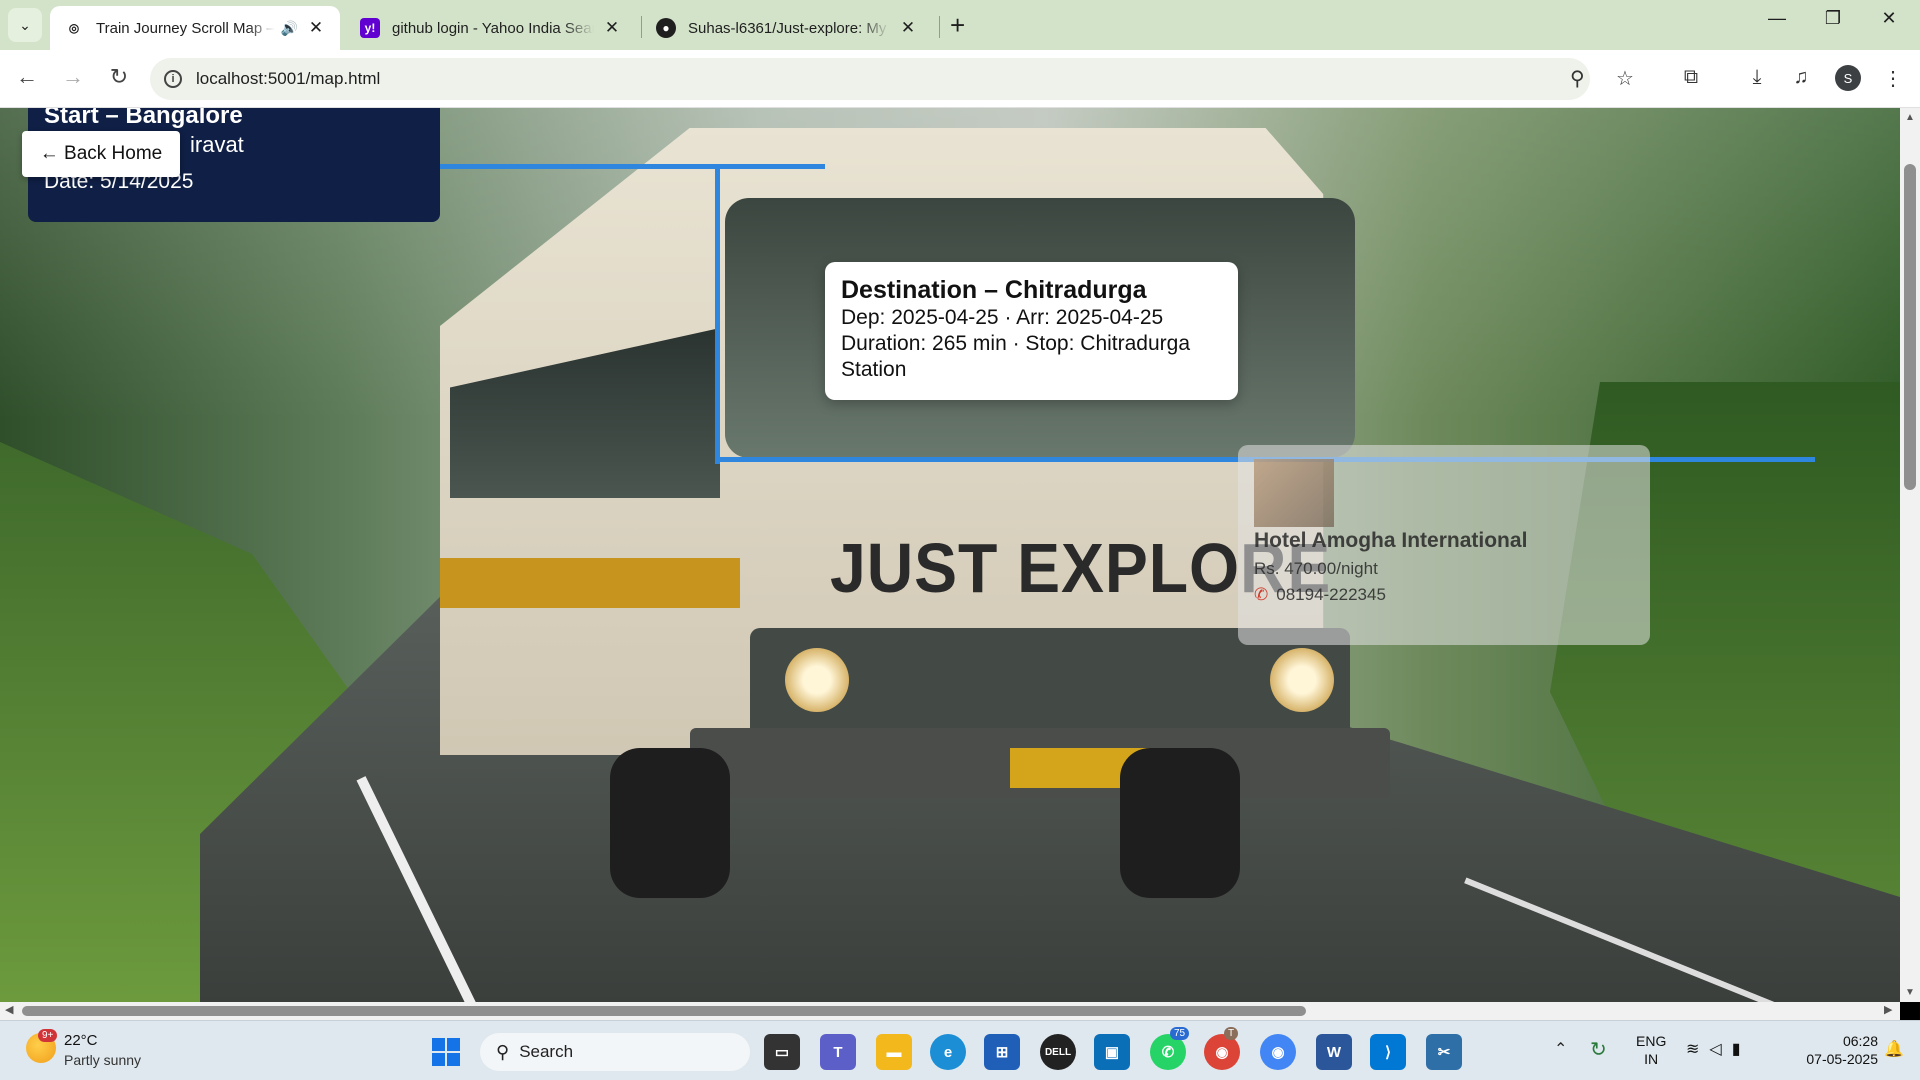  What do you see at coordinates (370, 28) in the screenshot?
I see `yahoo-icon: y!` at bounding box center [370, 28].